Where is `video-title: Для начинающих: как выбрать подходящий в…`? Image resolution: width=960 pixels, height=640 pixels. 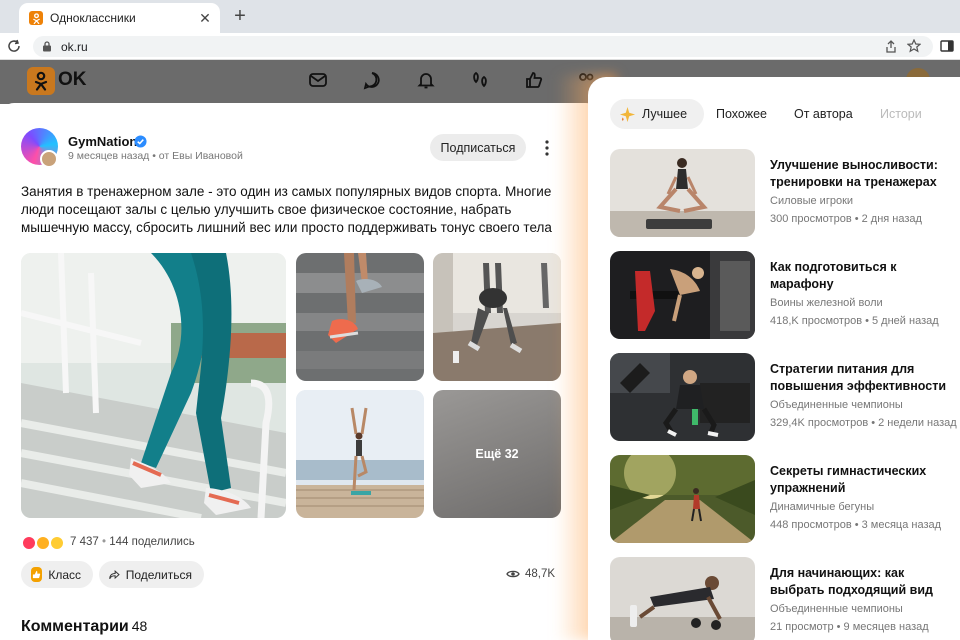
video-title: Для начинающих: как выбрать подходящий в… is located at coordinates (865, 582).